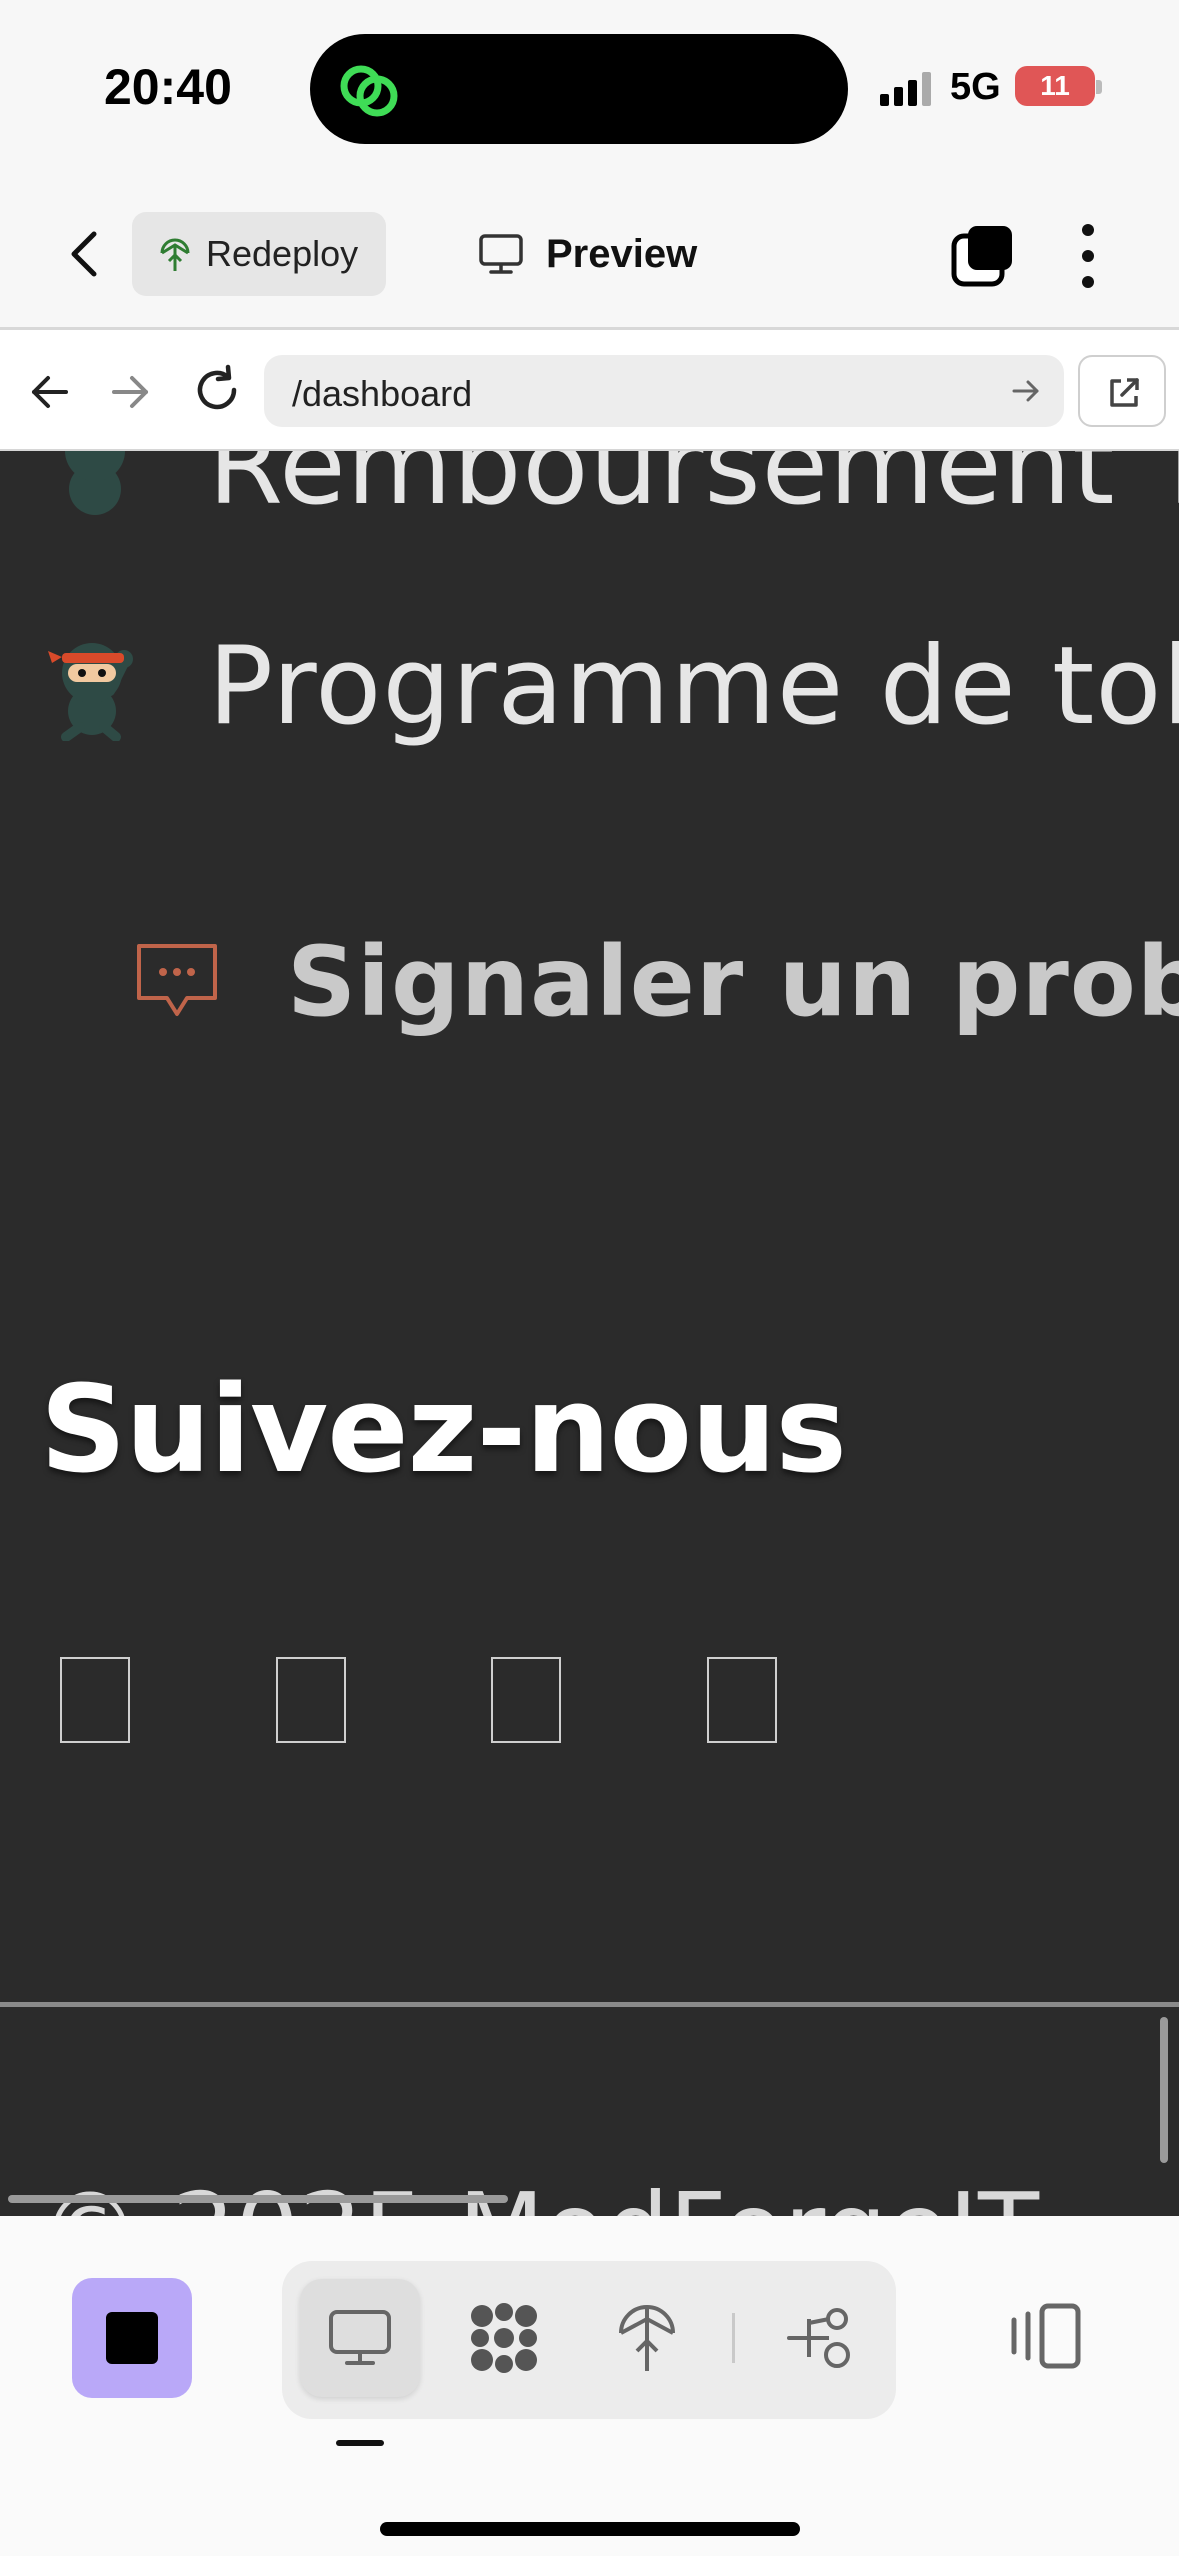 Image resolution: width=1179 pixels, height=2556 pixels. What do you see at coordinates (1046, 2336) in the screenshot?
I see `panel-toggle-icon` at bounding box center [1046, 2336].